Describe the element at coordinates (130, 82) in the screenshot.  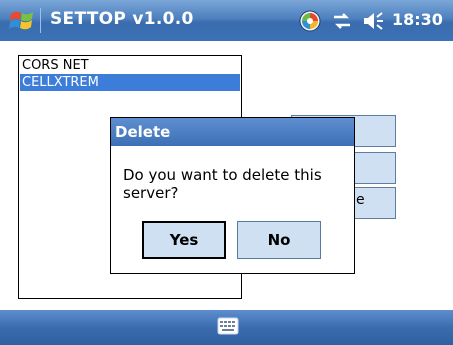
I see `list-item: CELLXTREM` at that location.